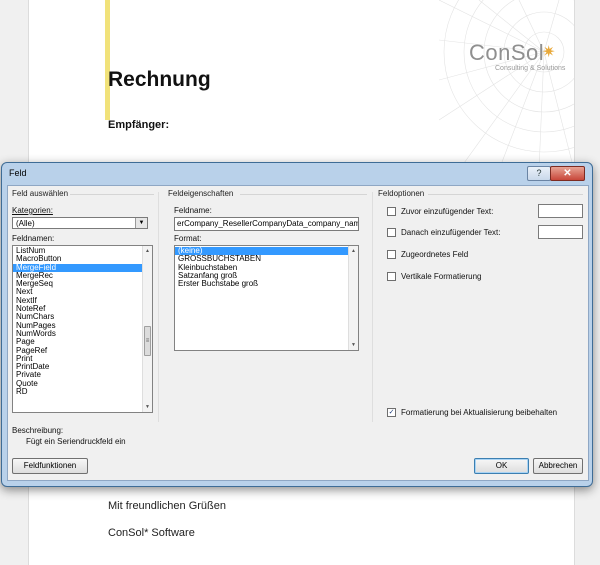  Describe the element at coordinates (441, 276) in the screenshot. I see `vertical-format-label: Vertikale Formatierung` at that location.